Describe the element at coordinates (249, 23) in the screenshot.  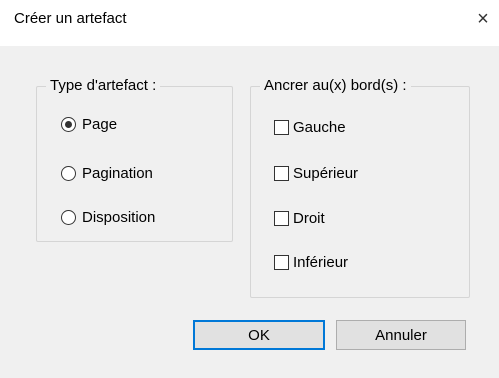
I see `title-bar: Créer un artefact ×` at that location.